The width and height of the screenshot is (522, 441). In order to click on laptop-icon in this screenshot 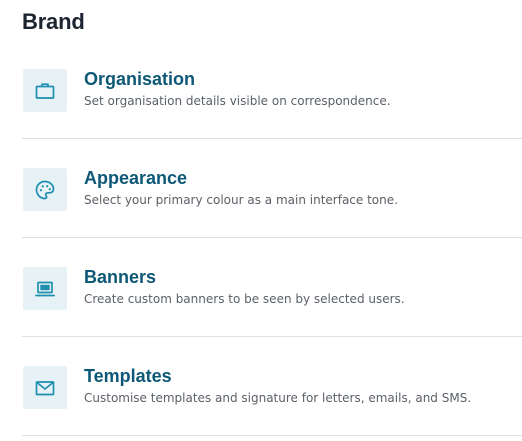, I will do `click(45, 288)`.